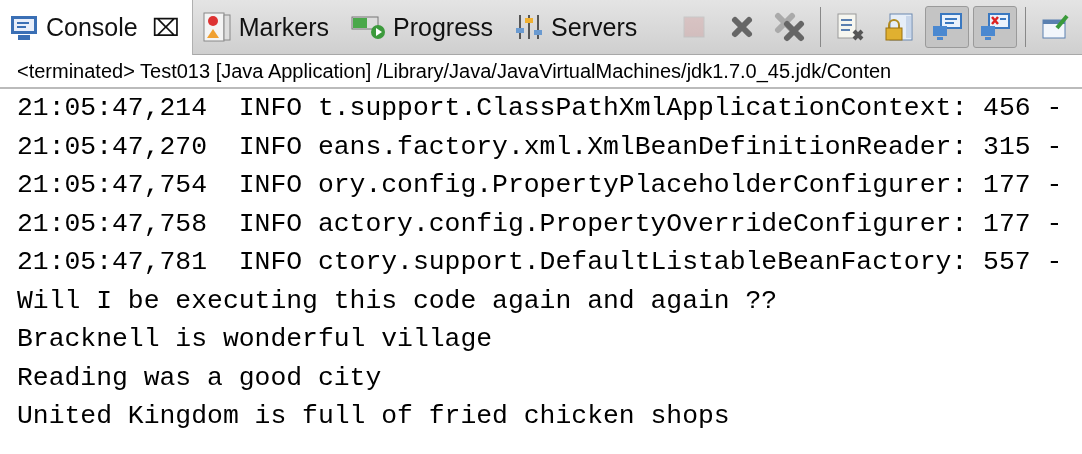 The image size is (1082, 454). Describe the element at coordinates (216, 27) in the screenshot. I see `markers-icon` at that location.